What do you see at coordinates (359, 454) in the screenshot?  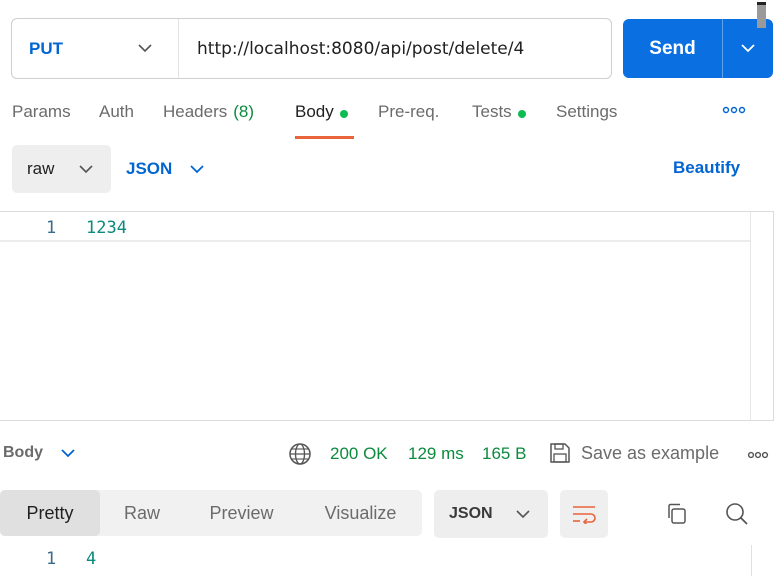 I see `status-code: 200 OK` at bounding box center [359, 454].